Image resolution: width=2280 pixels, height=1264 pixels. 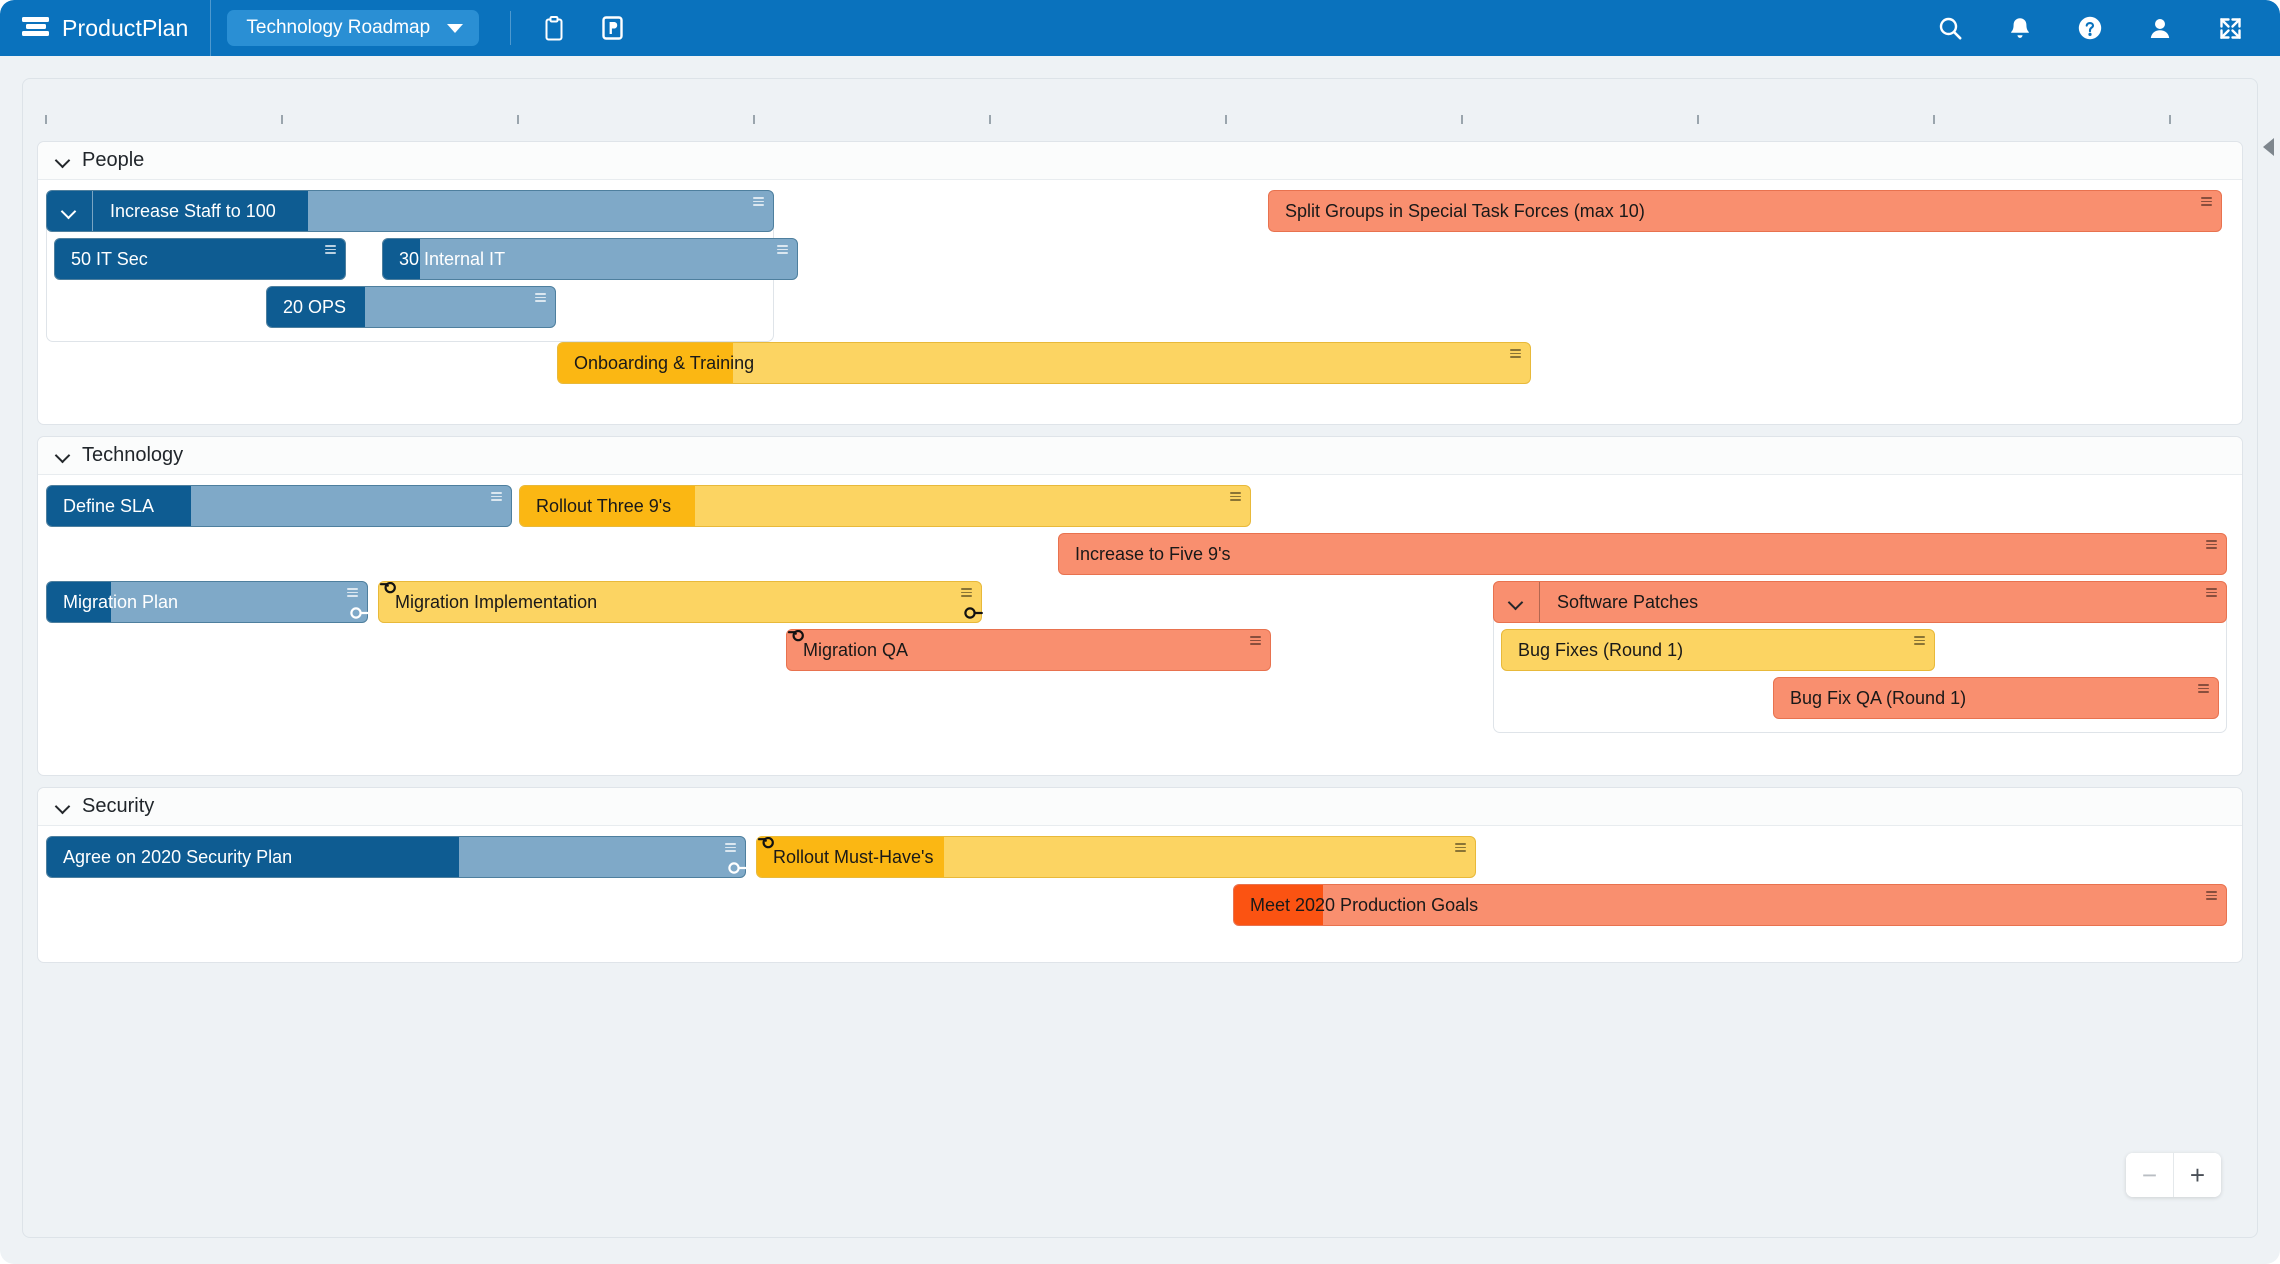 What do you see at coordinates (1996, 698) in the screenshot?
I see `bar-bug-fix-qa-round-1: Bug Fix QA (Round 1)` at bounding box center [1996, 698].